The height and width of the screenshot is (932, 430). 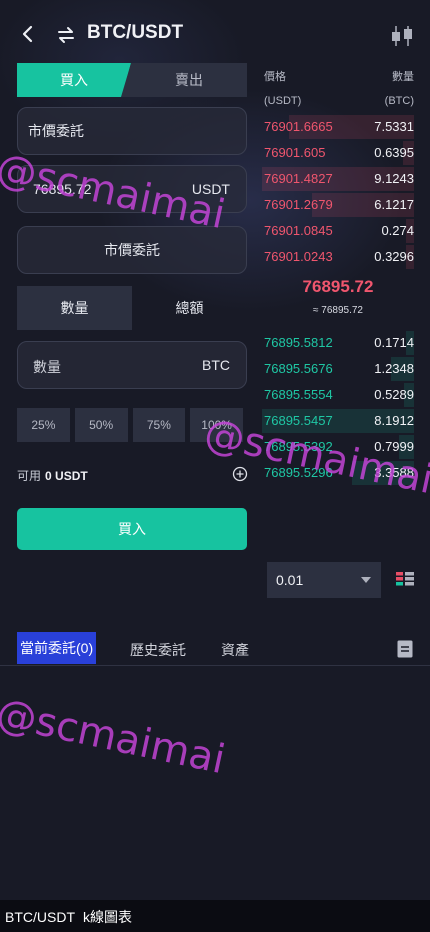 I want to click on bid-qty: 0.5289, so click(x=394, y=394).